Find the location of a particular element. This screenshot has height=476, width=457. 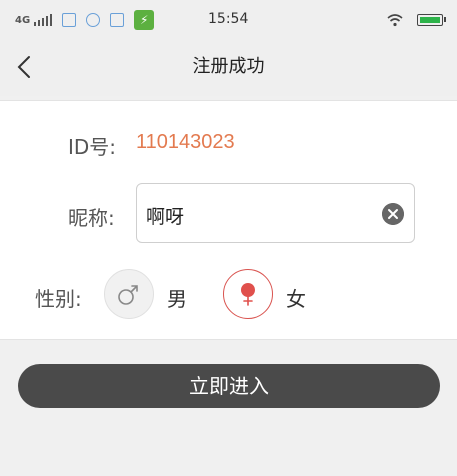

gender-male-label: 男 is located at coordinates (177, 297).